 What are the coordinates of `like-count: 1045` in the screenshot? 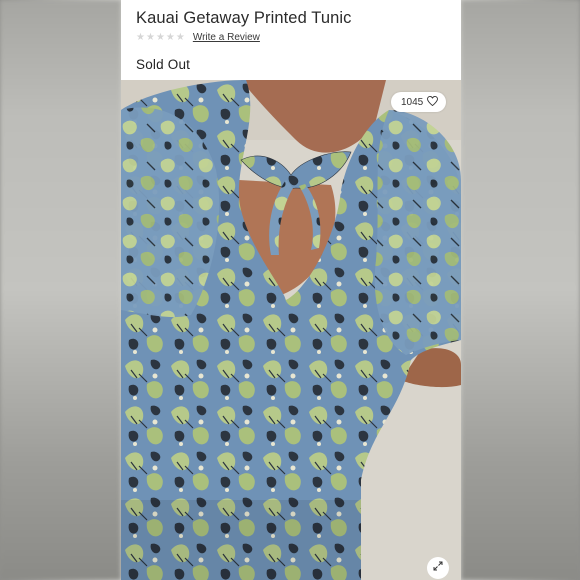 It's located at (412, 102).